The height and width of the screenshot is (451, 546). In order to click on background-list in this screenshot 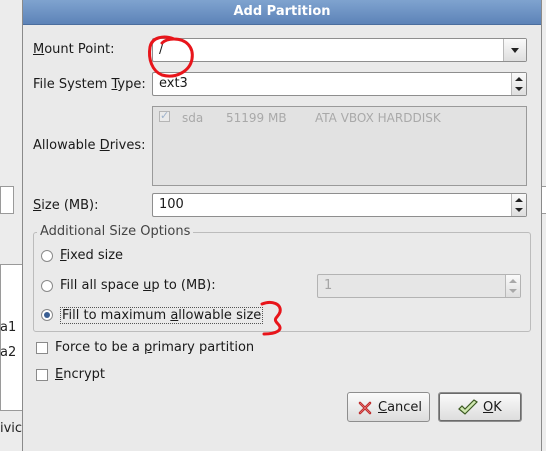, I will do `click(11, 337)`.